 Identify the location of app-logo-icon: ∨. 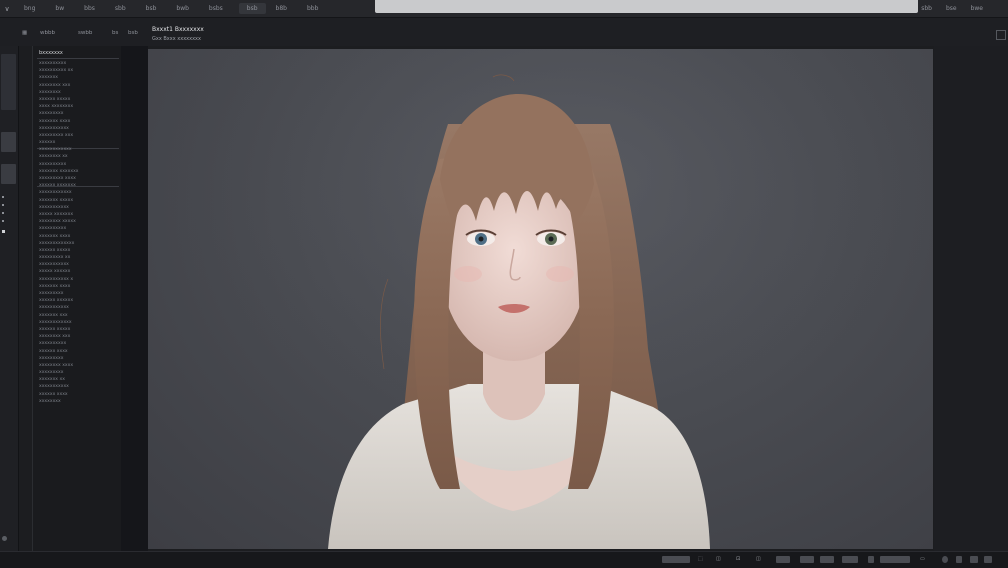
(7, 9).